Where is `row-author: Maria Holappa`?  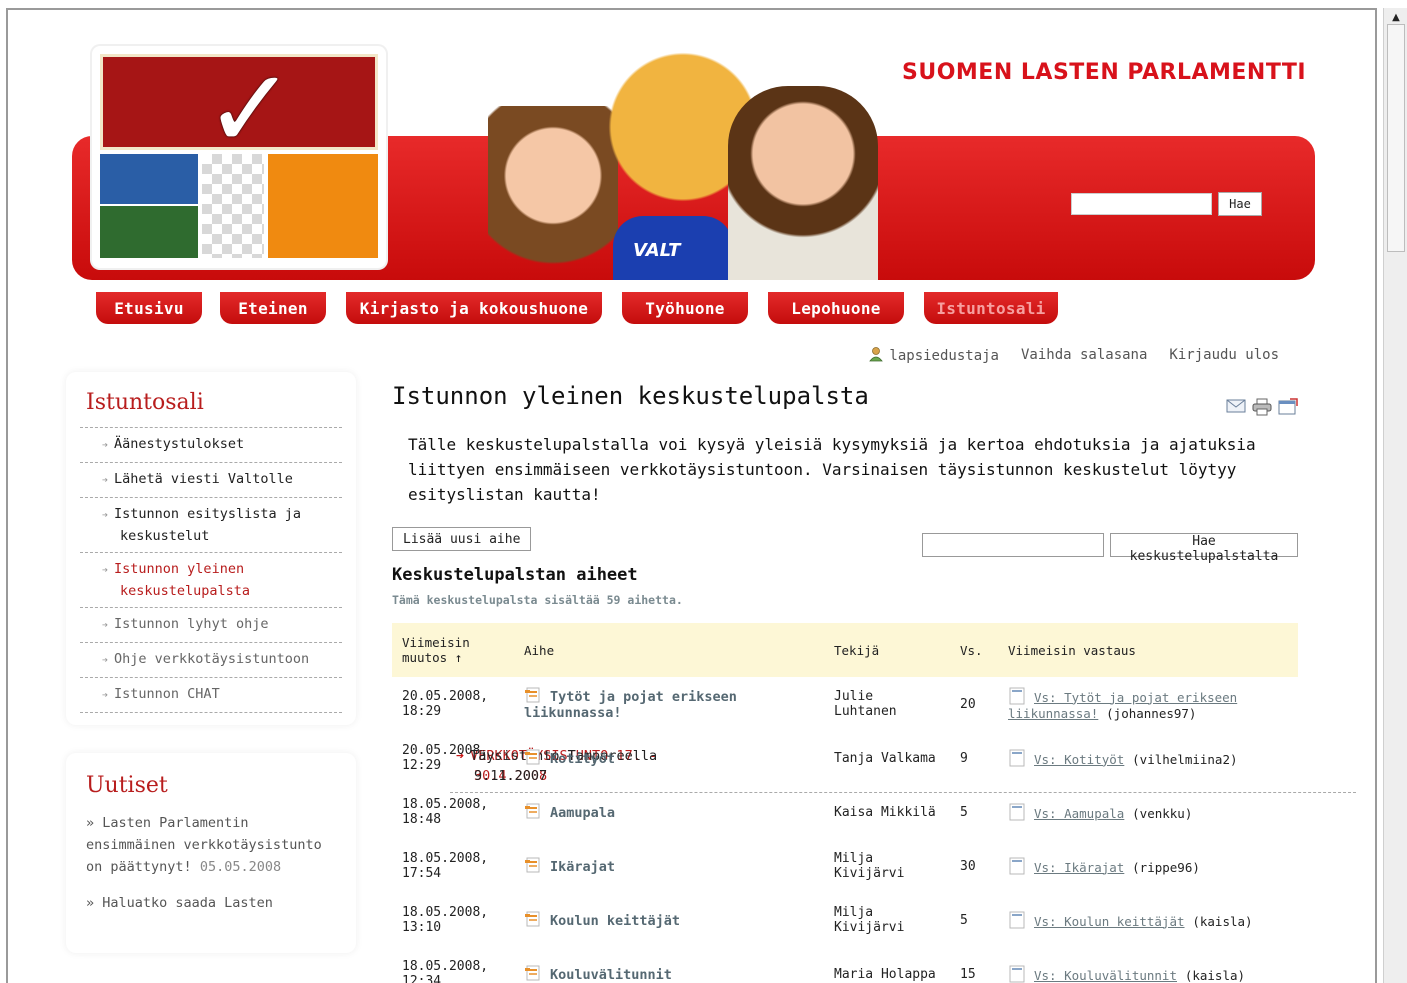 row-author: Maria Holappa is located at coordinates (885, 974).